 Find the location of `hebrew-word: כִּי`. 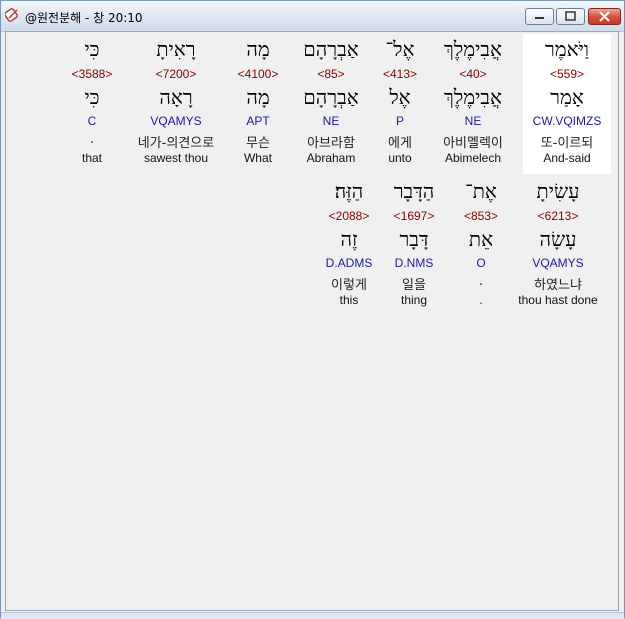

hebrew-word: כִּי is located at coordinates (92, 49).